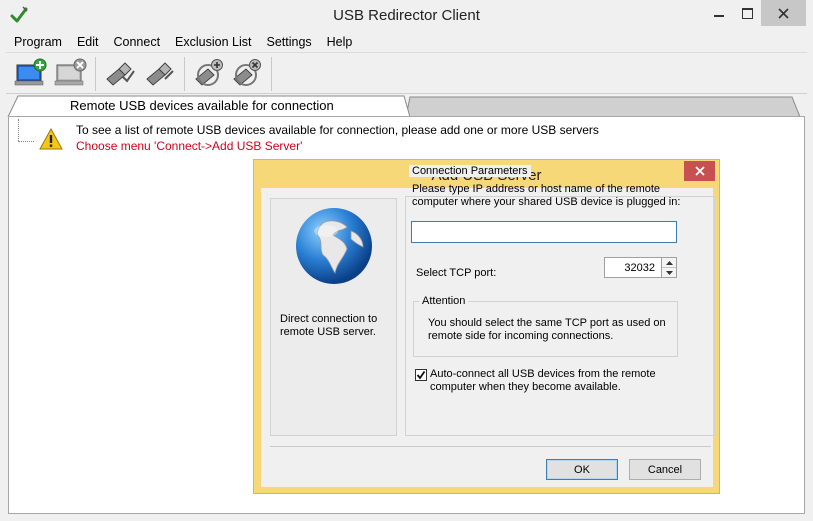 This screenshot has height=521, width=813. Describe the element at coordinates (334, 246) in the screenshot. I see `globe-icon` at that location.